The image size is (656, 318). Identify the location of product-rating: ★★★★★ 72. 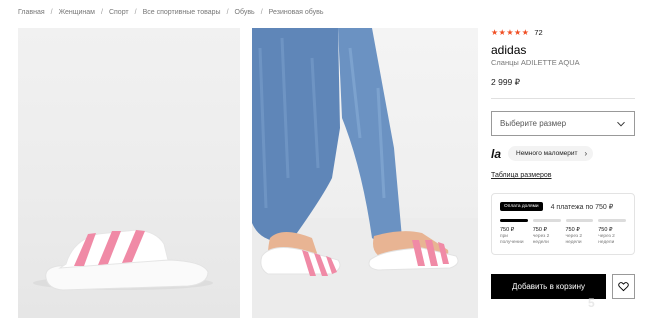
(517, 32).